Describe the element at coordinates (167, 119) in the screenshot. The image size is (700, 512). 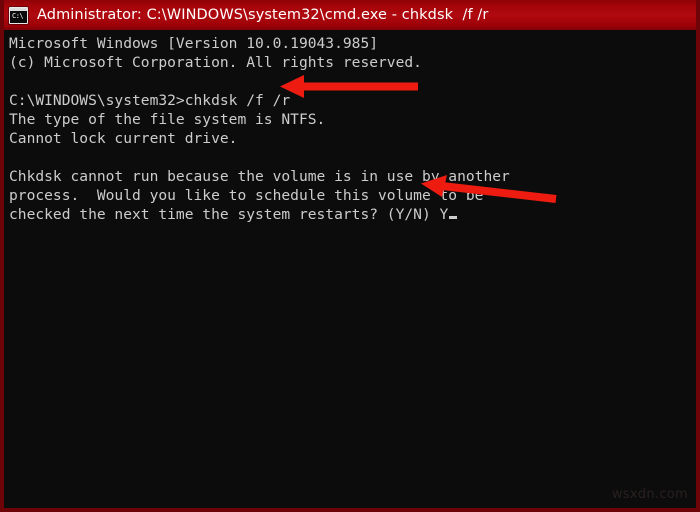
I see `console-line-filesystem: The type of the file system is NTFS.` at that location.